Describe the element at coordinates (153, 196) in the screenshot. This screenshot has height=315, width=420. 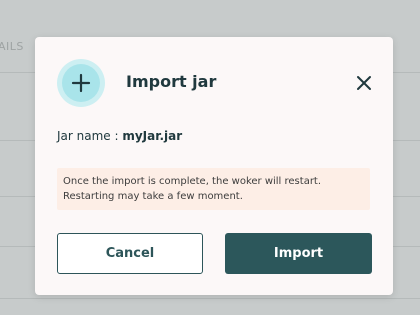
I see `notice-text-line: Restarting may take a few moment.` at that location.